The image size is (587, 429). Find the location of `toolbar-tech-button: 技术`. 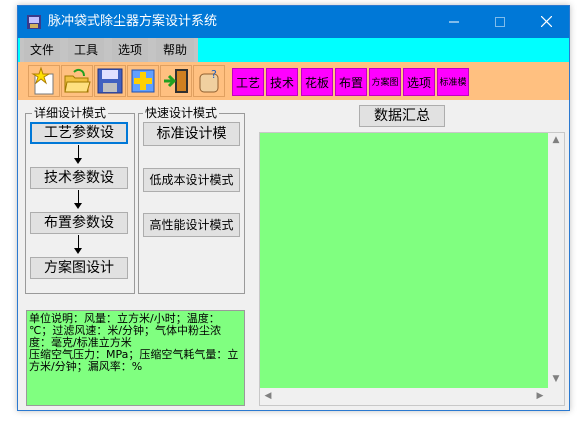

toolbar-tech-button: 技术 is located at coordinates (282, 82).